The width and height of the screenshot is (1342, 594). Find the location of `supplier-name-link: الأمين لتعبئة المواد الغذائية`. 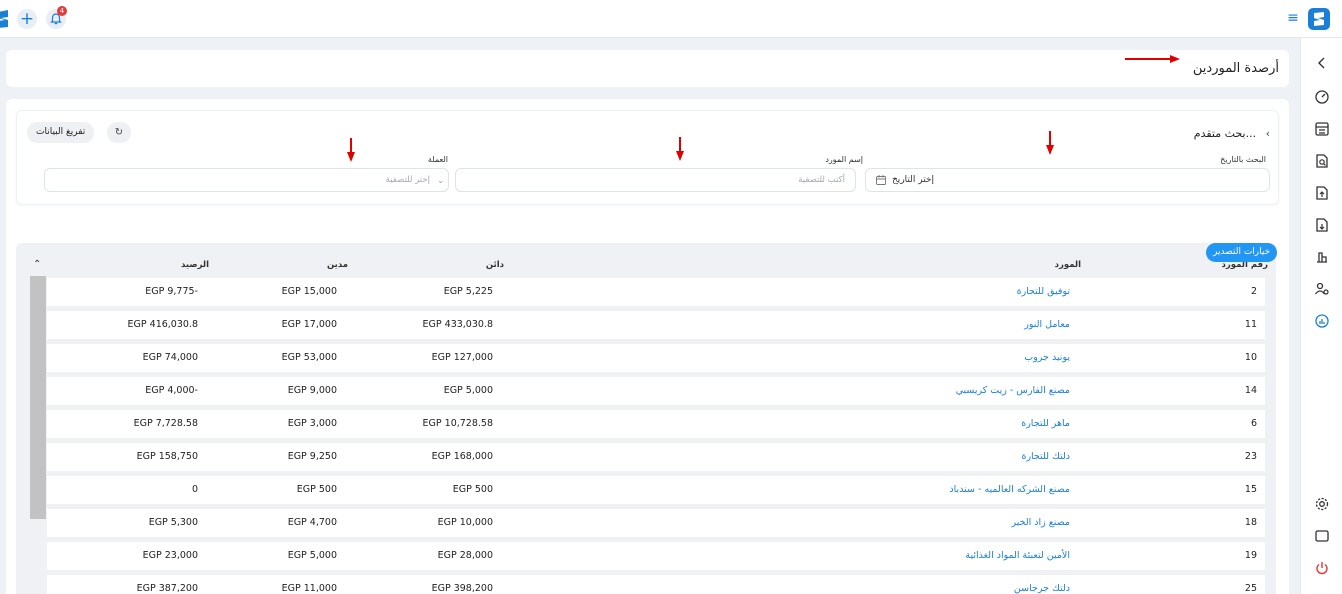

supplier-name-link: الأمين لتعبئة المواد الغذائية is located at coordinates (1017, 555).